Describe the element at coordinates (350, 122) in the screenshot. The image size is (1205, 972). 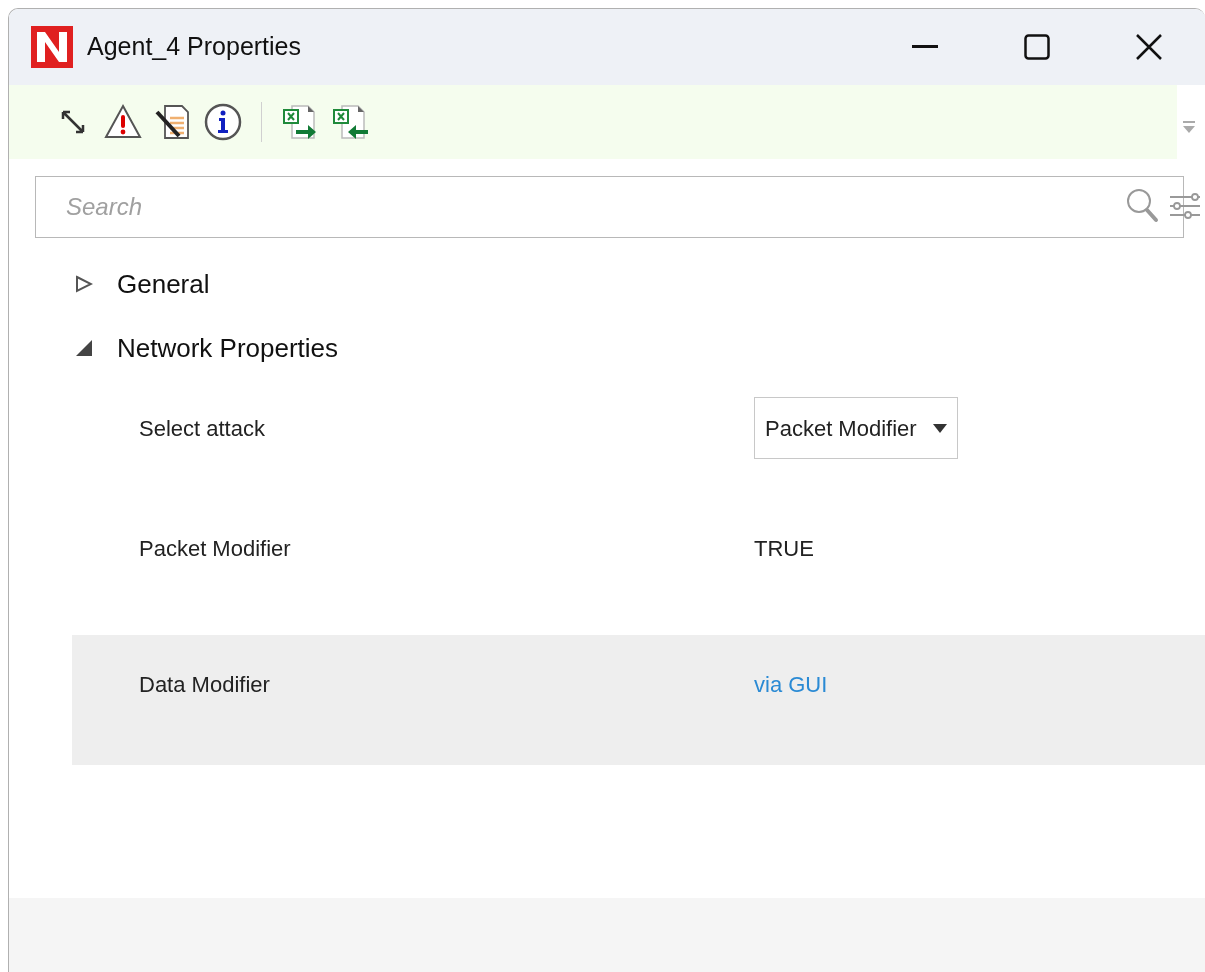
I see `spreadsheet-import-icon` at that location.